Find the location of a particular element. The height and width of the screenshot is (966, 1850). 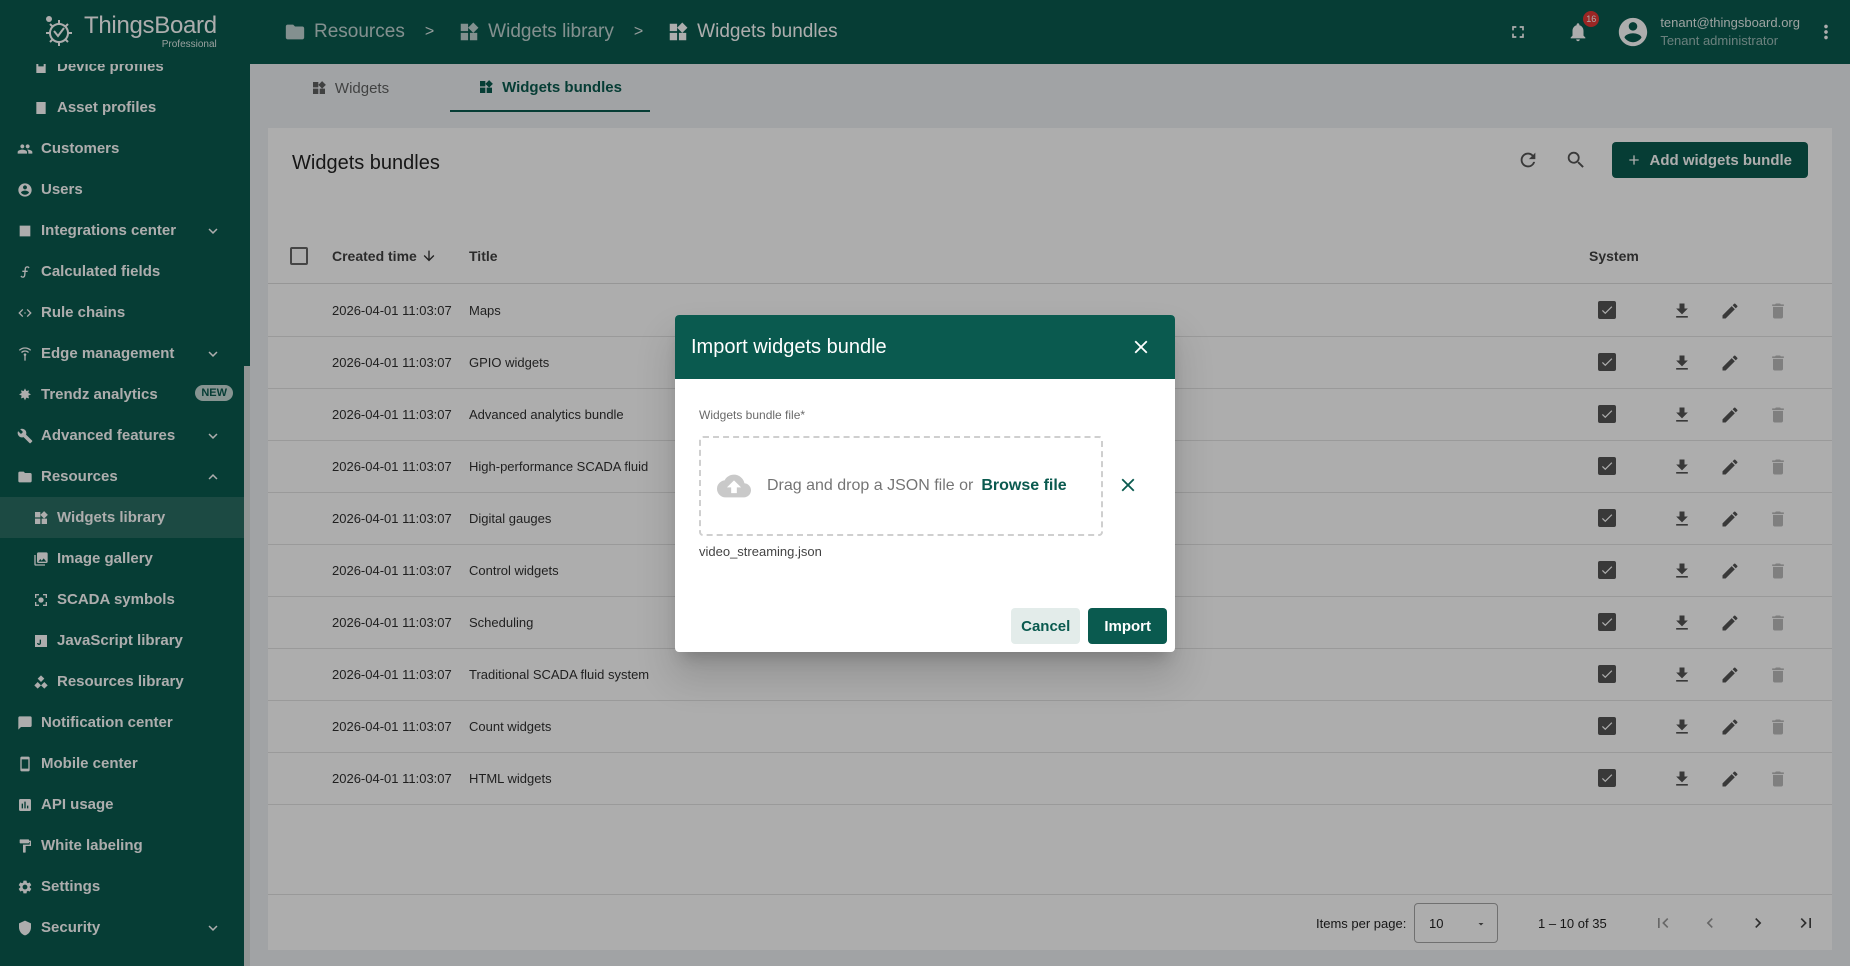

file-dropzone: Drag and drop a JSON file or Browse file is located at coordinates (901, 486).